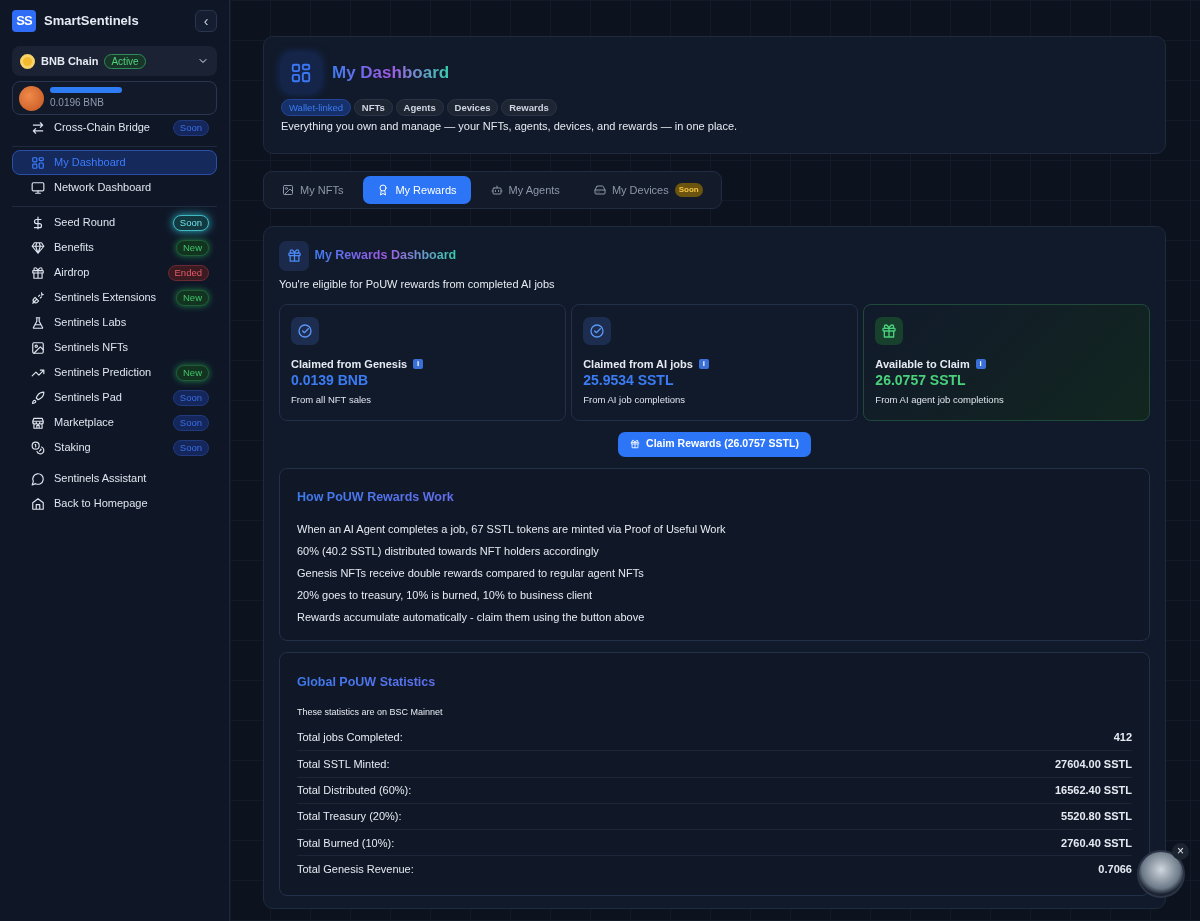 Image resolution: width=1200 pixels, height=921 pixels. Describe the element at coordinates (1115, 870) in the screenshot. I see `stat-value: 0.7066` at that location.